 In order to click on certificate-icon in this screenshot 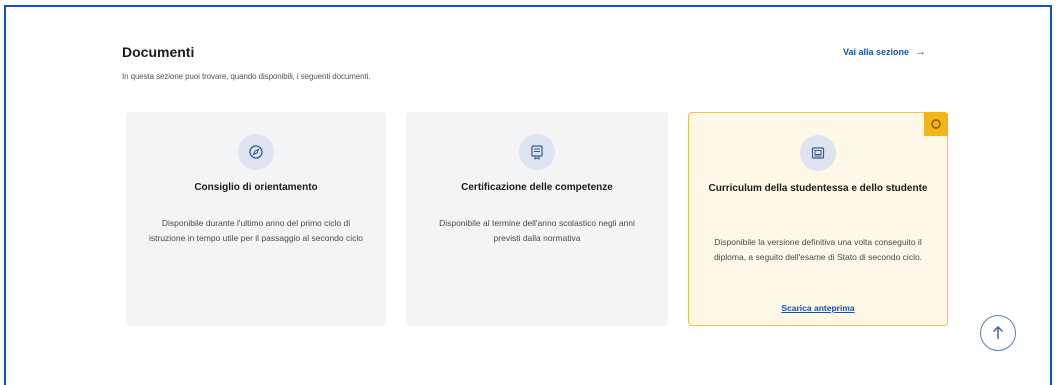, I will do `click(537, 152)`.